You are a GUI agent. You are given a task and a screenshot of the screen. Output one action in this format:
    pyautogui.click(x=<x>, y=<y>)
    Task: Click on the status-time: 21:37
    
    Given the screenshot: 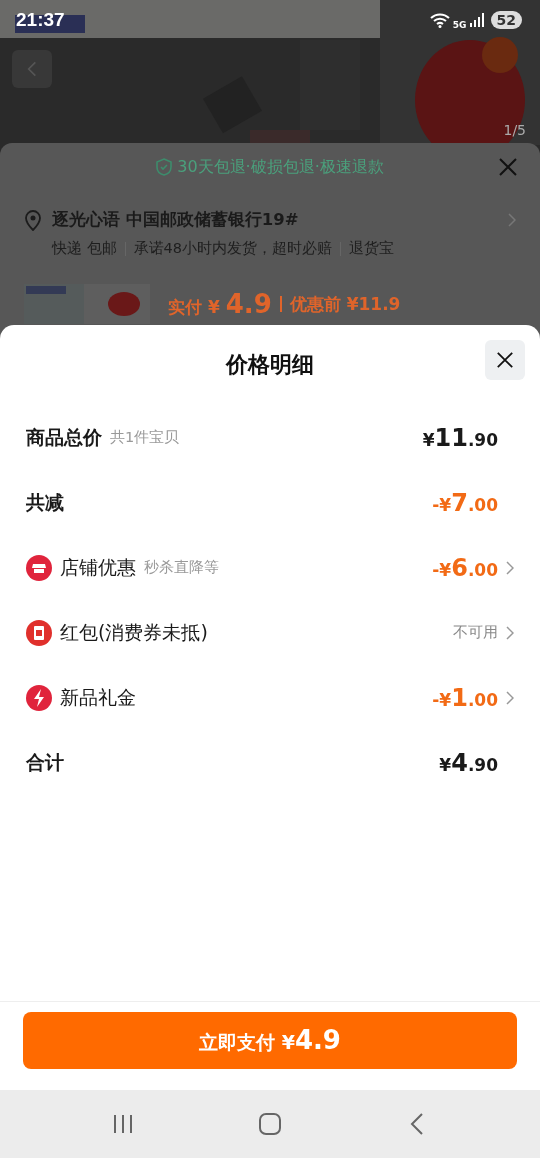 What is the action you would take?
    pyautogui.click(x=40, y=20)
    